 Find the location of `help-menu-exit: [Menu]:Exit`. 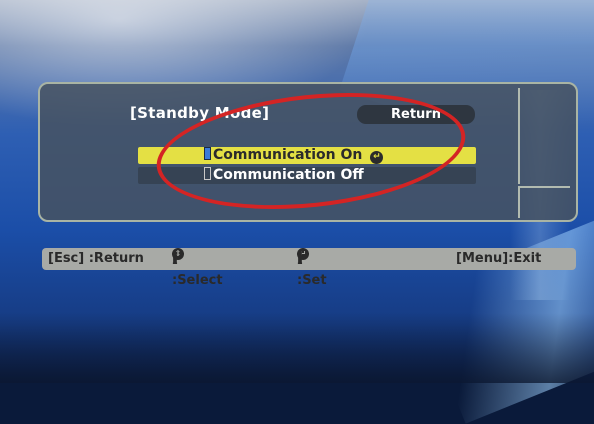

help-menu-exit: [Menu]:Exit is located at coordinates (499, 258).